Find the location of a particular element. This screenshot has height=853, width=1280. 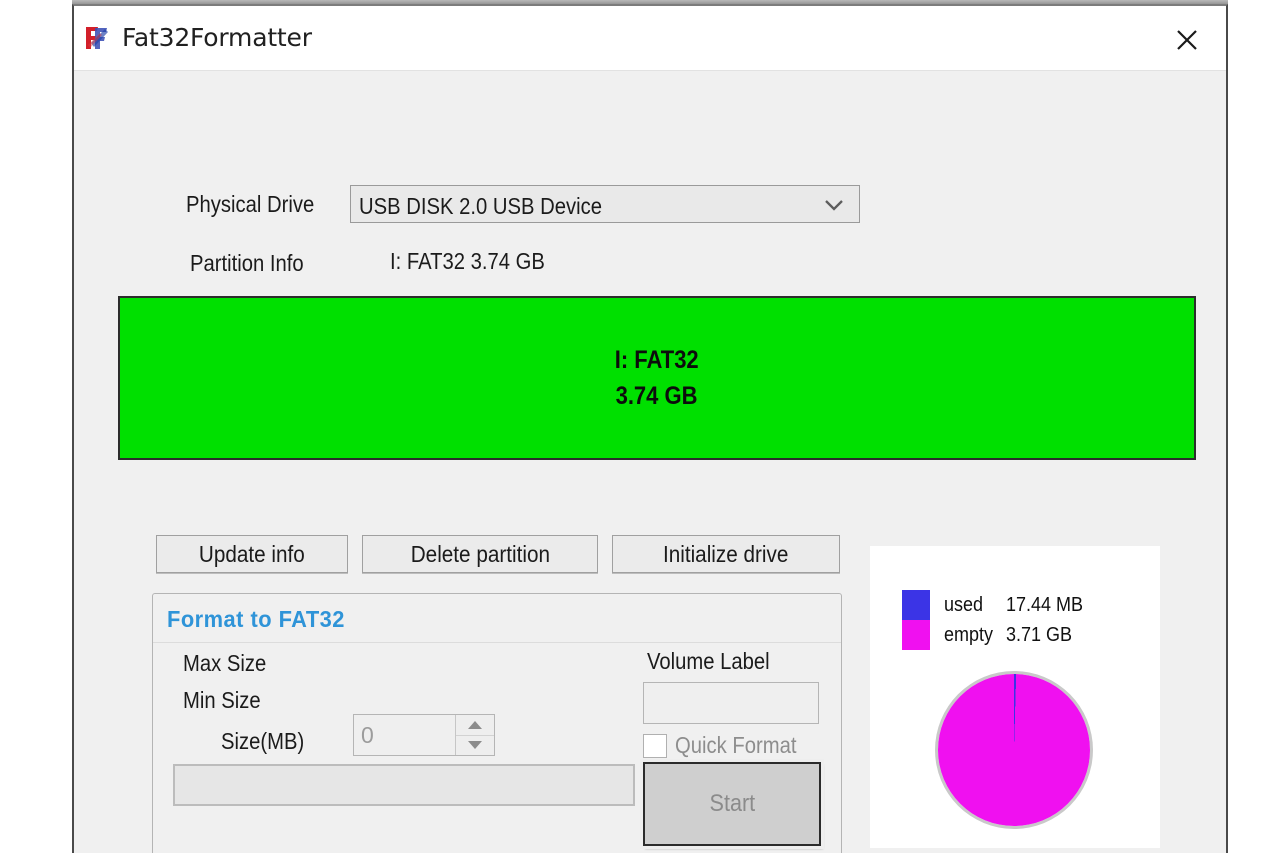

caret-up-icon is located at coordinates (475, 724).